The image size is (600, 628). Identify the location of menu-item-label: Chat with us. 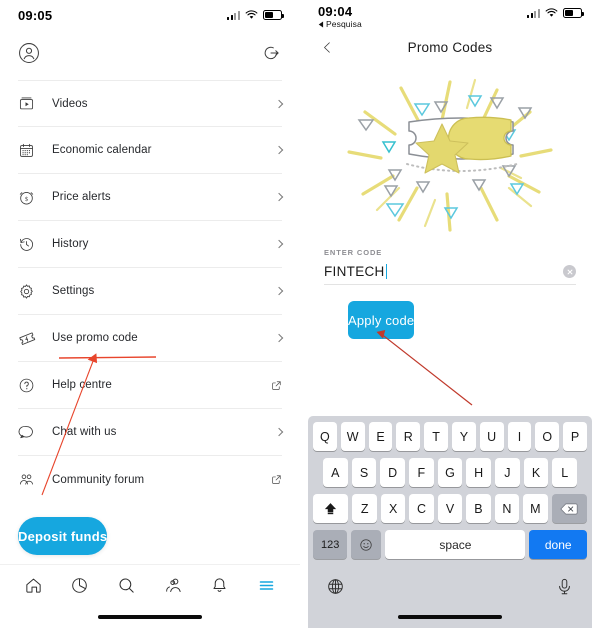
(84, 432).